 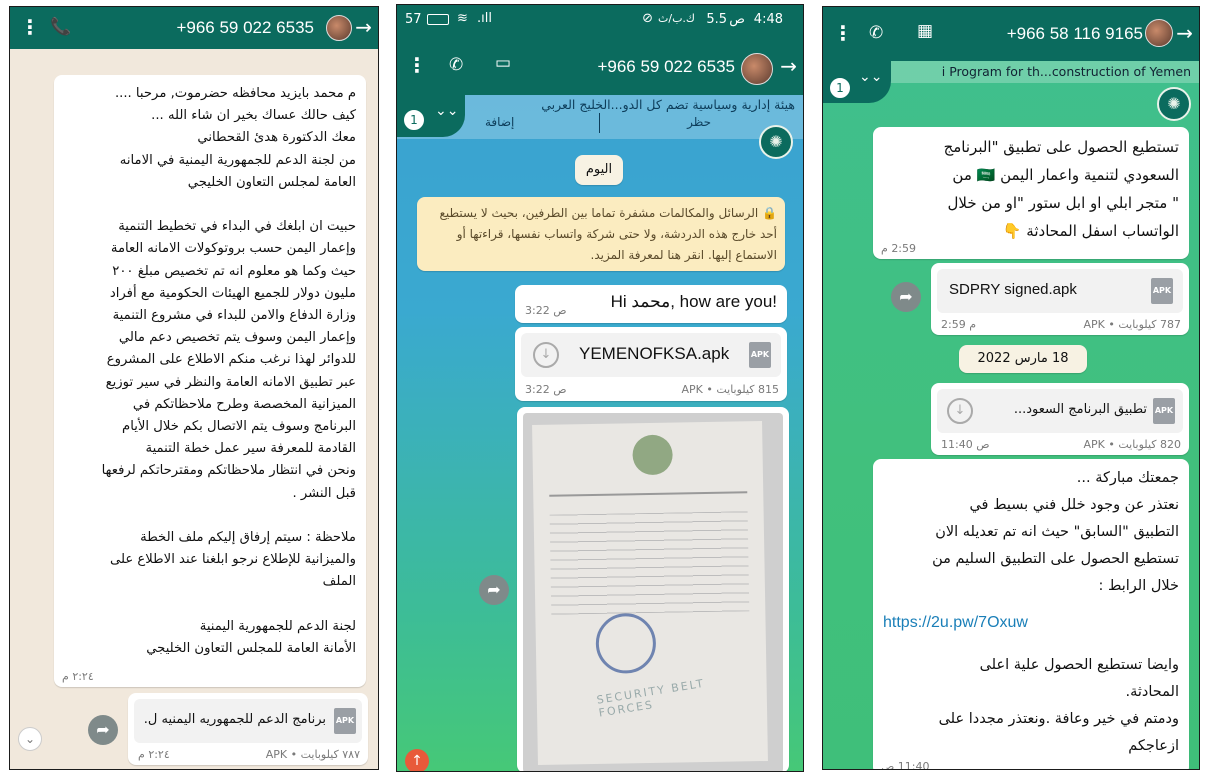 I want to click on battery-icon, so click(x=438, y=19).